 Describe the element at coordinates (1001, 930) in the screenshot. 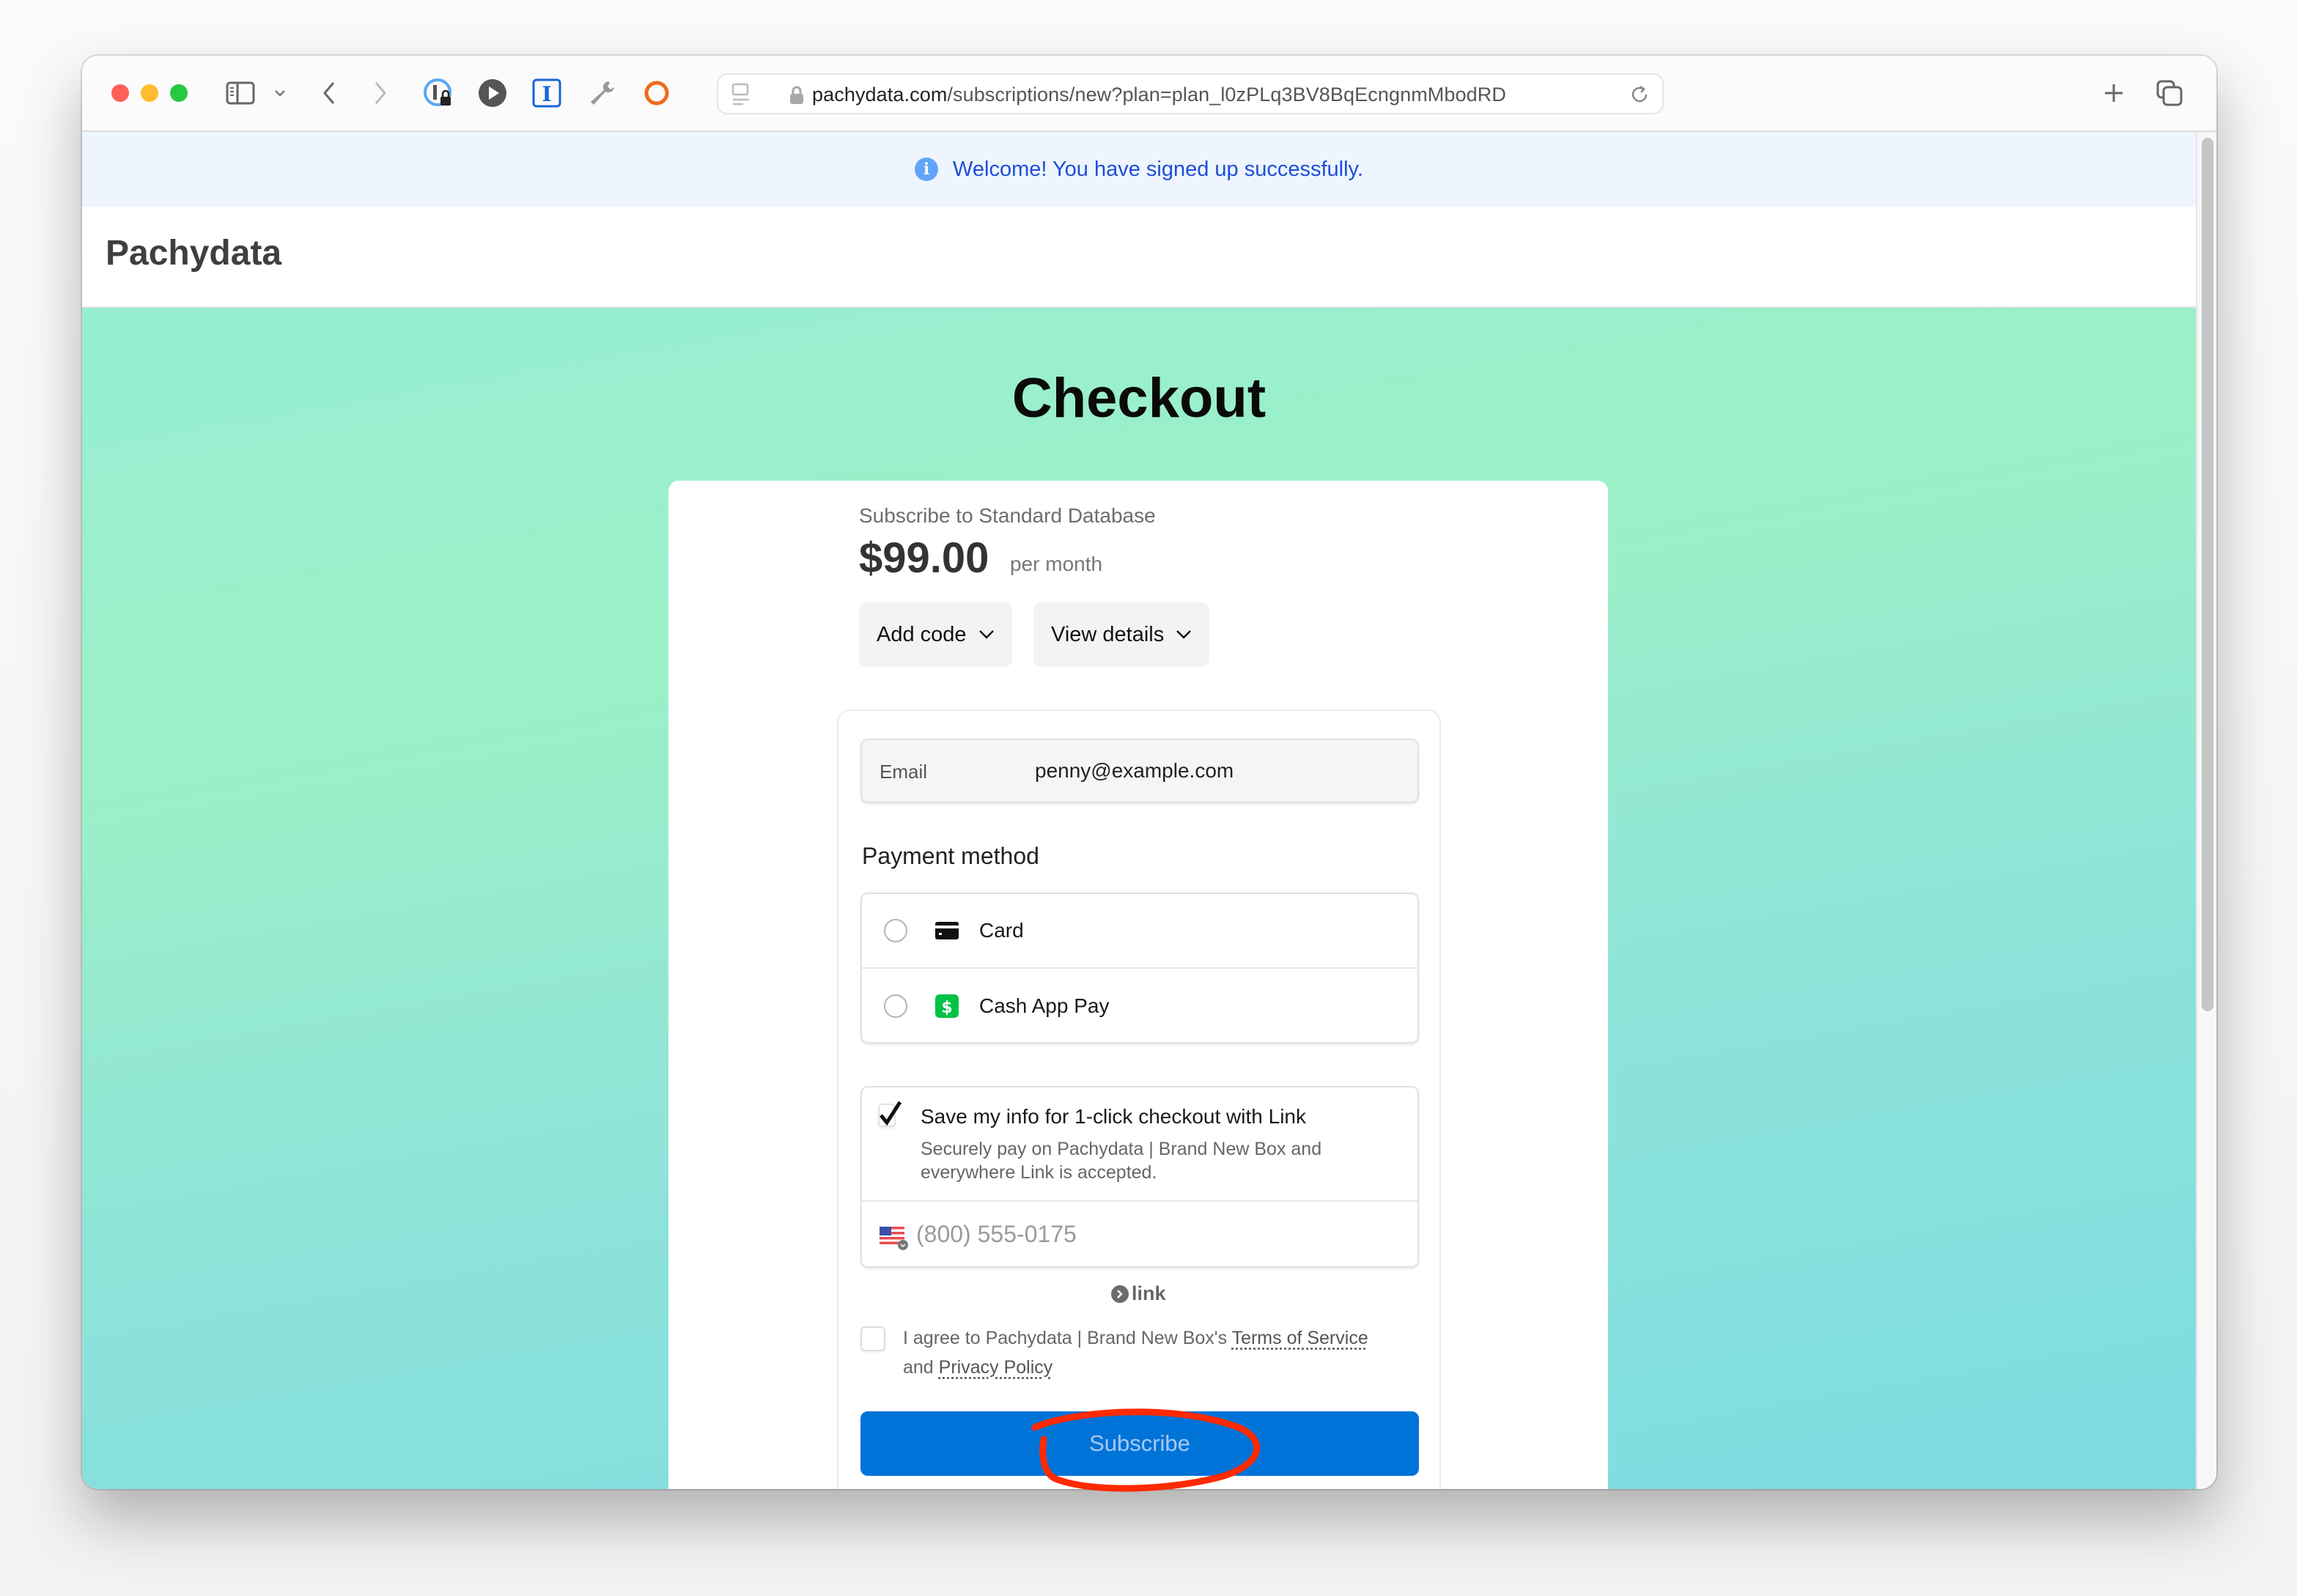

I see `card-label: Card` at that location.